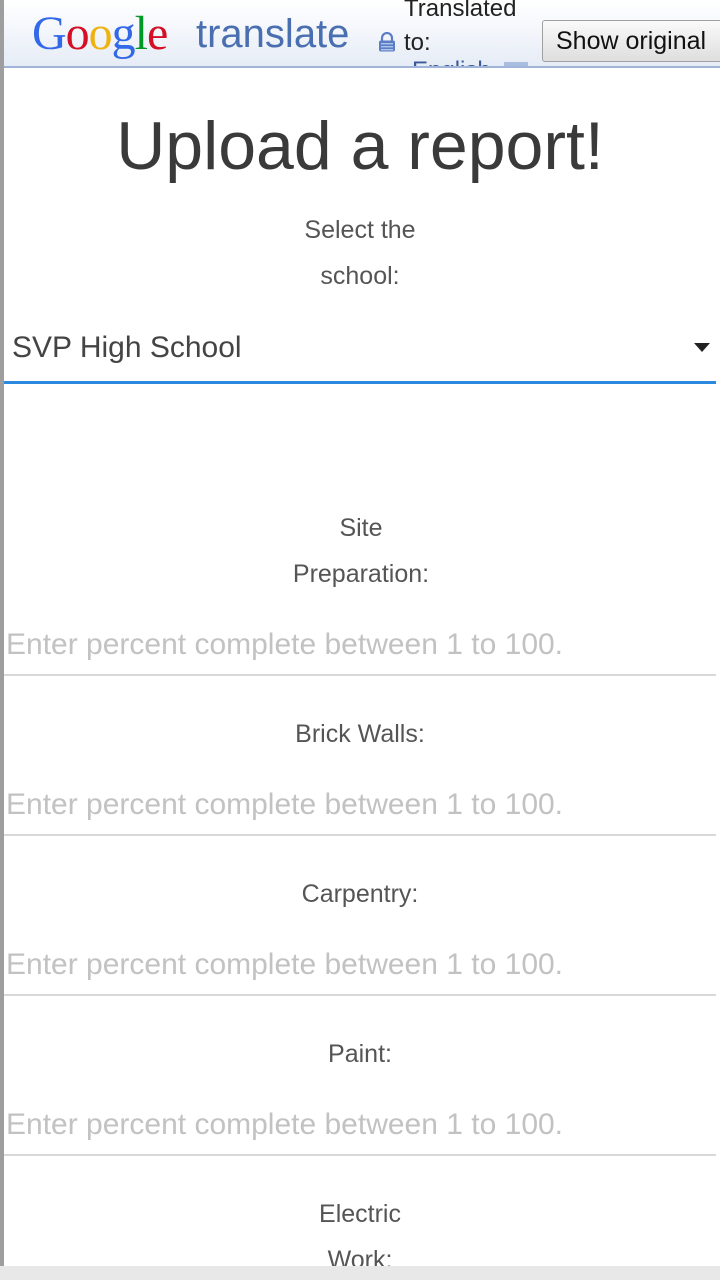  I want to click on school-label-line1: Select the, so click(360, 230).